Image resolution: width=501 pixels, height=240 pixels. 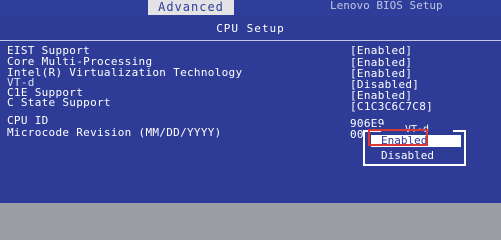 What do you see at coordinates (250, 28) in the screenshot?
I see `page-title: CPU Setup` at bounding box center [250, 28].